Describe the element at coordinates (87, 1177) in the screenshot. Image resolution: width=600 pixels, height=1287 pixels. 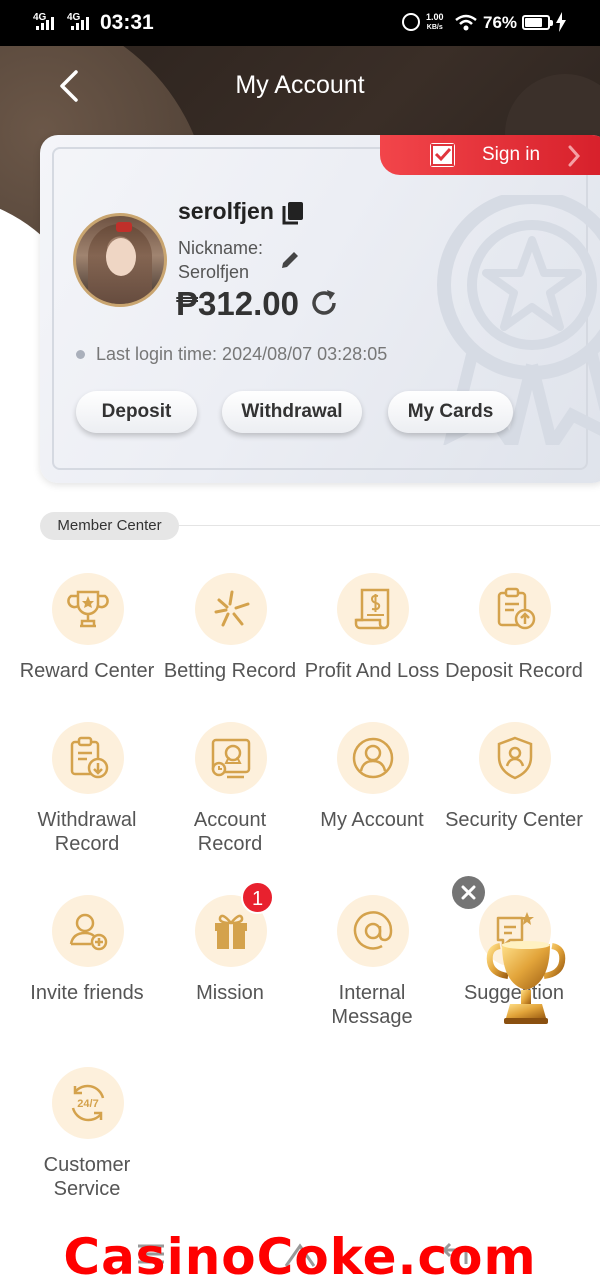
I see `menu-label: Customer Service` at that location.